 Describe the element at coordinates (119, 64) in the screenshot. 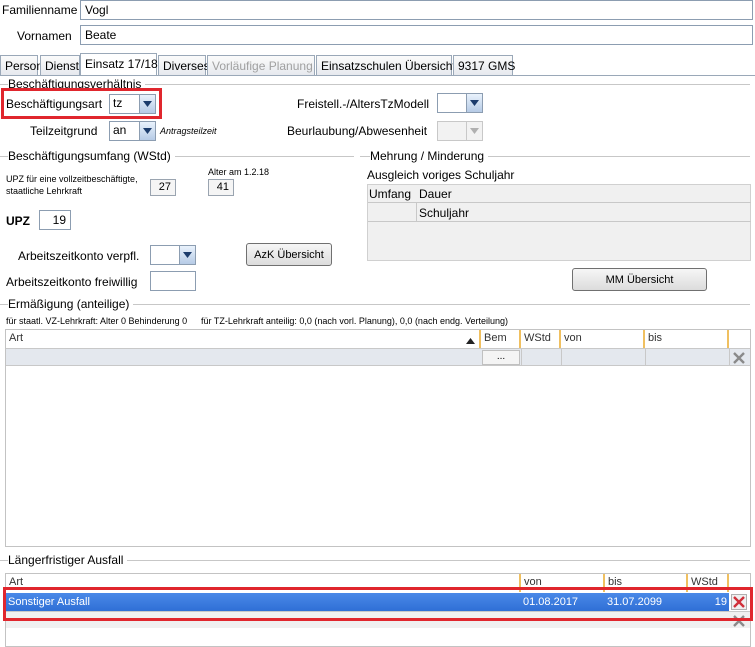

I see `tab-einsatz: Einsatz 17/18` at that location.